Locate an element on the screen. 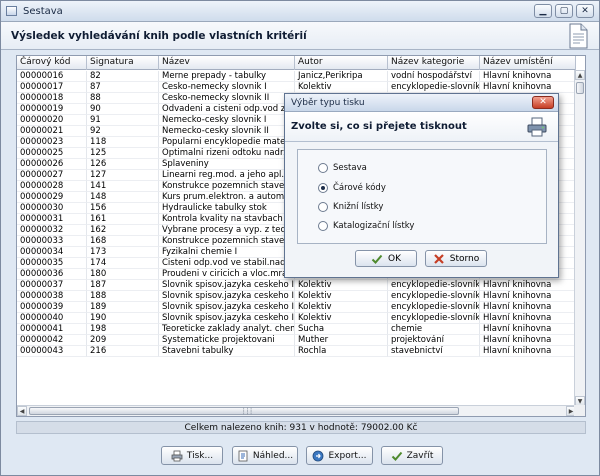  printer-icon is located at coordinates (537, 127).